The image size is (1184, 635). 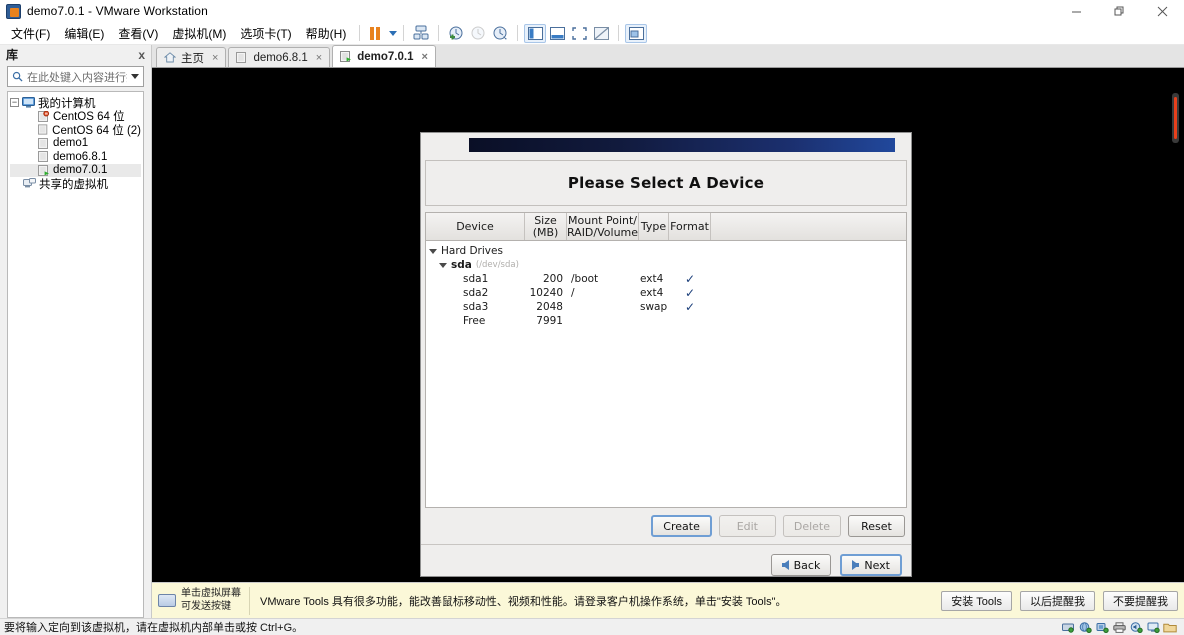 I want to click on pause-icon, so click(x=375, y=33).